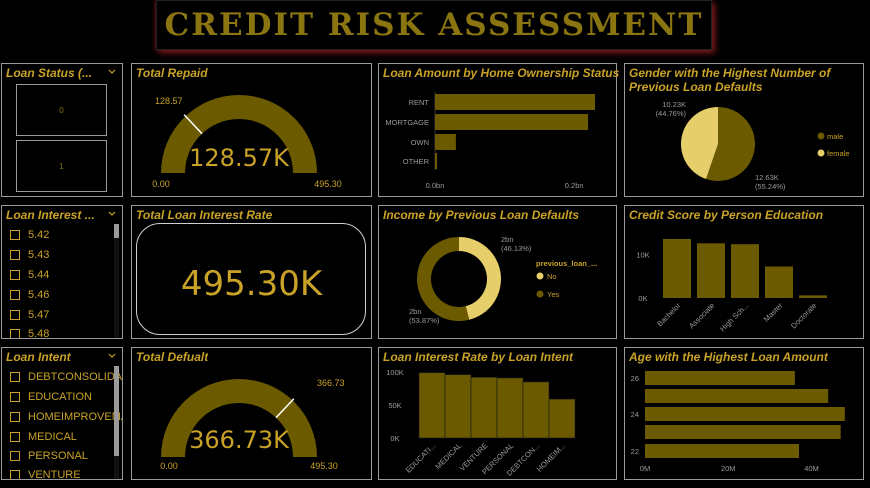 The width and height of the screenshot is (870, 488). I want to click on loan-interest-option: 5.46, so click(29, 295).